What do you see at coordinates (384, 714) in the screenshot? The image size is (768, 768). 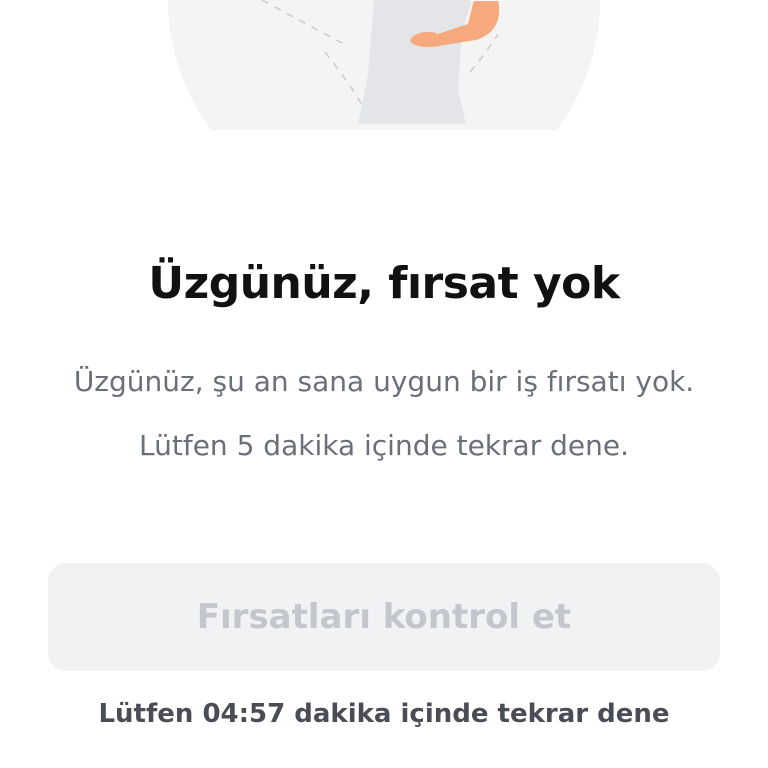 I see `retry-countdown-text: Lütfen 04:57 dakika içinde tekrar dene` at bounding box center [384, 714].